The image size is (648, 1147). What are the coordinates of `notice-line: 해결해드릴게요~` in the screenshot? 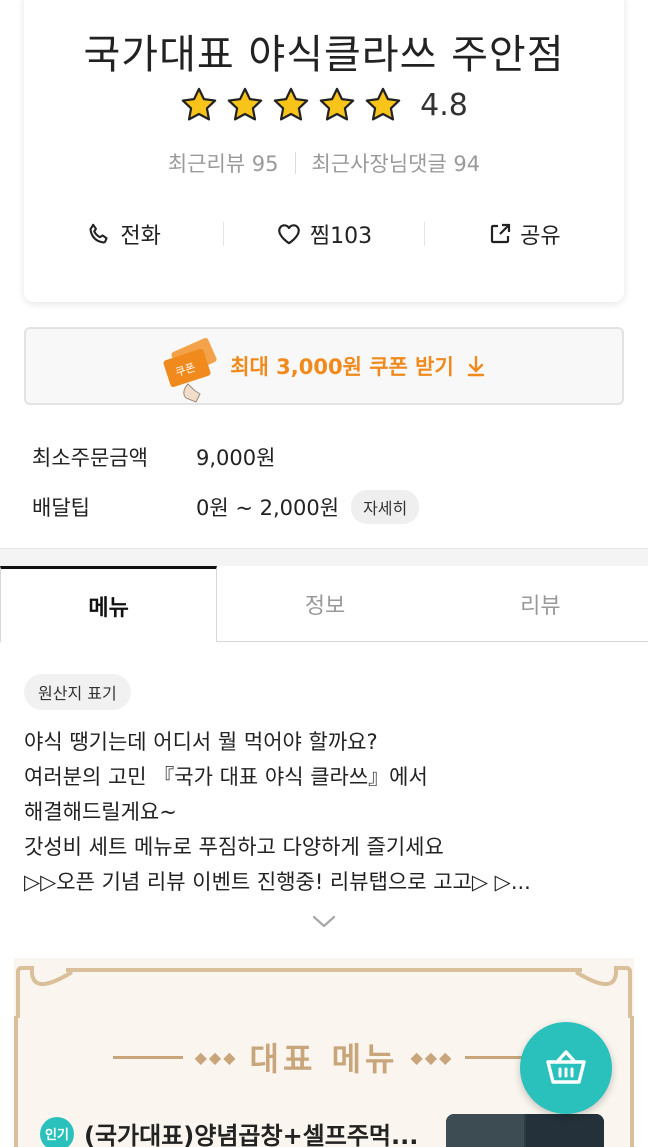 It's located at (100, 812).